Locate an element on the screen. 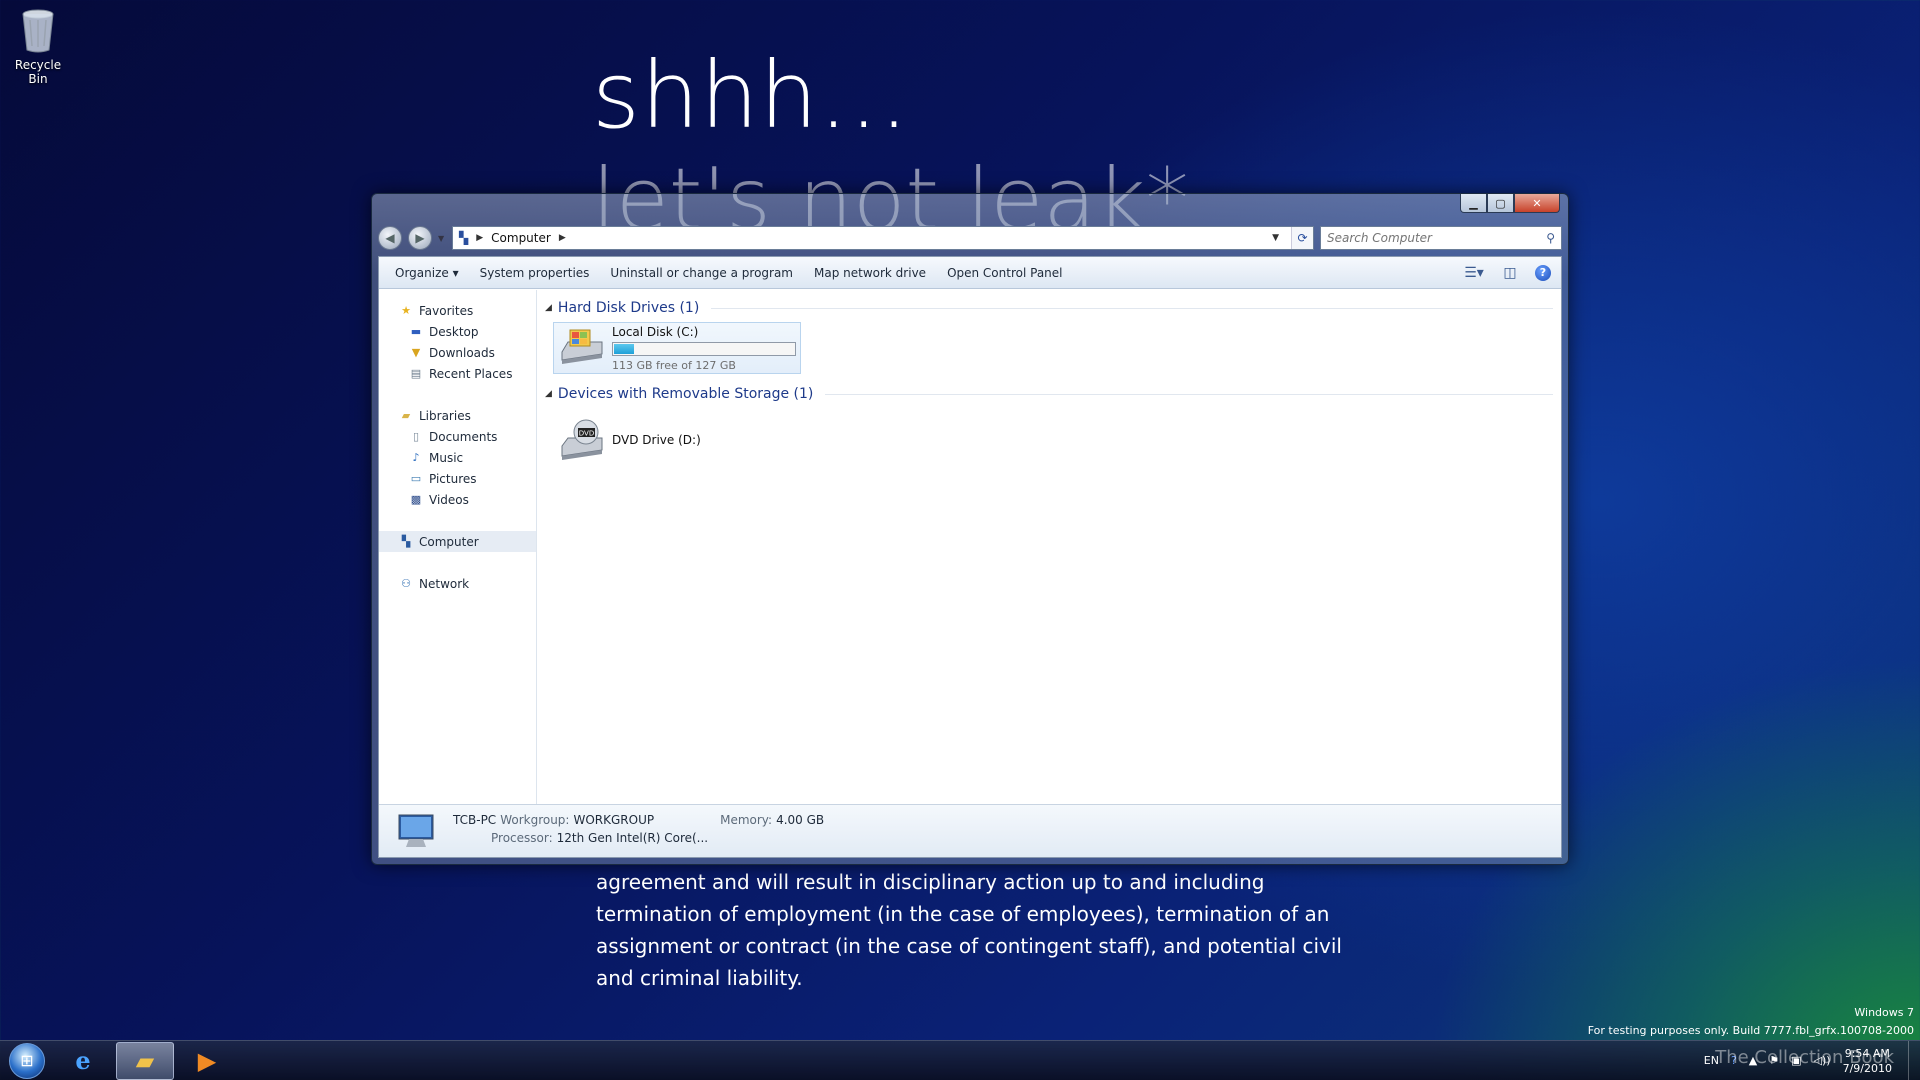 The image size is (1920, 1080). refresh-button: ⟳ is located at coordinates (1302, 238).